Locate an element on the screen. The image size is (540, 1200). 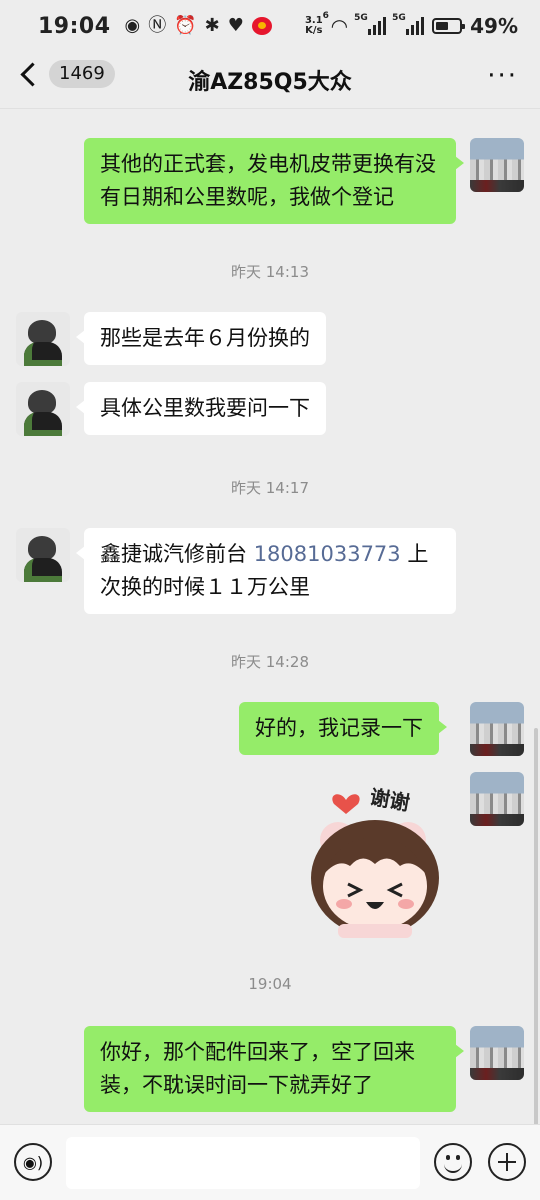
signal-1-icon: 5G is located at coordinates (370, 24).